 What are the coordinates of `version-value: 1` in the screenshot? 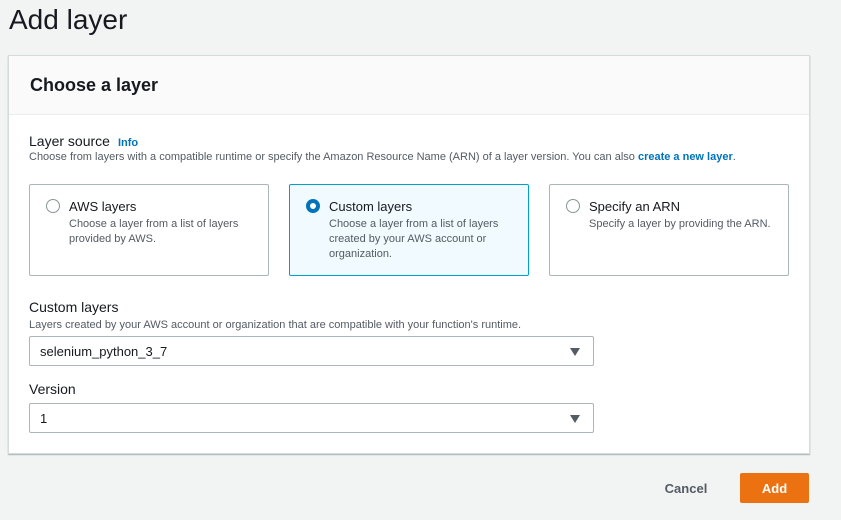 It's located at (44, 418).